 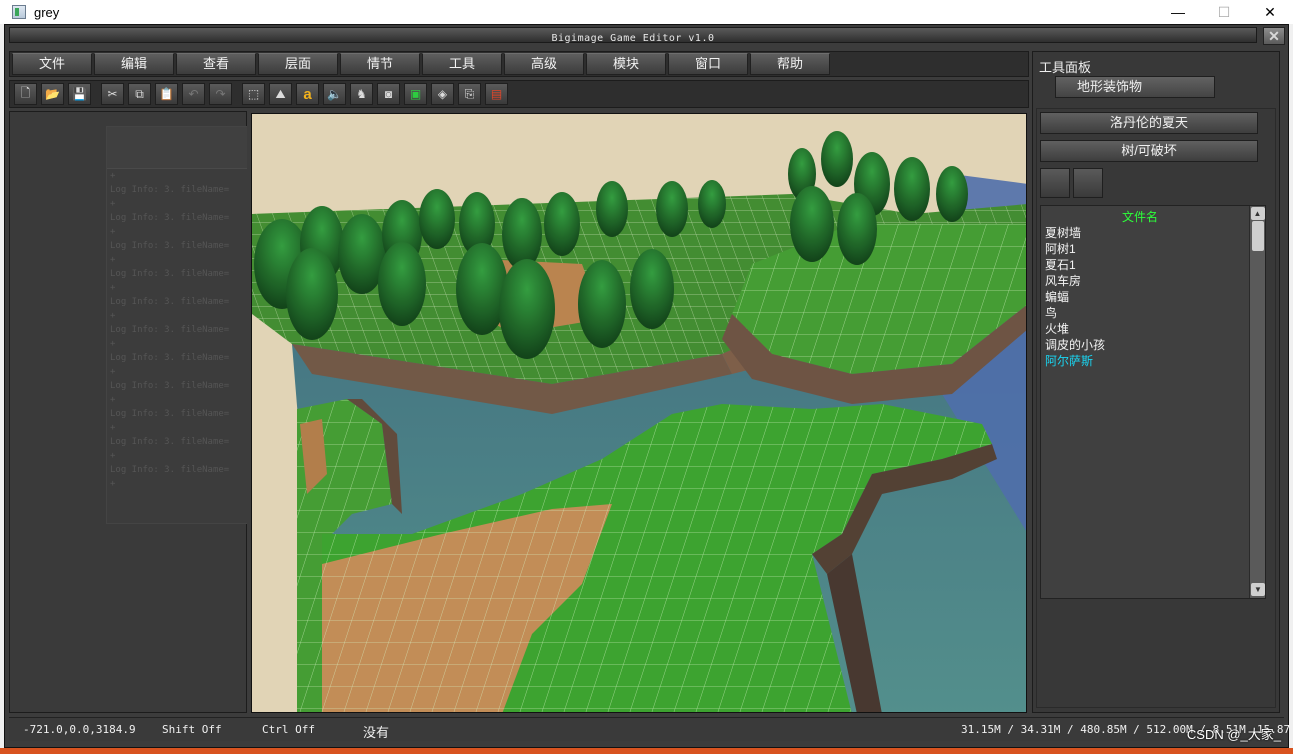 I want to click on menu-tools: 工具, so click(x=462, y=64).